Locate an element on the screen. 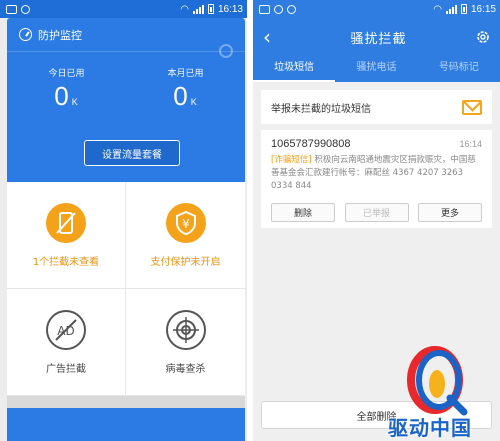 The width and height of the screenshot is (500, 441). page-title: 骚扰拦截 is located at coordinates (378, 39).